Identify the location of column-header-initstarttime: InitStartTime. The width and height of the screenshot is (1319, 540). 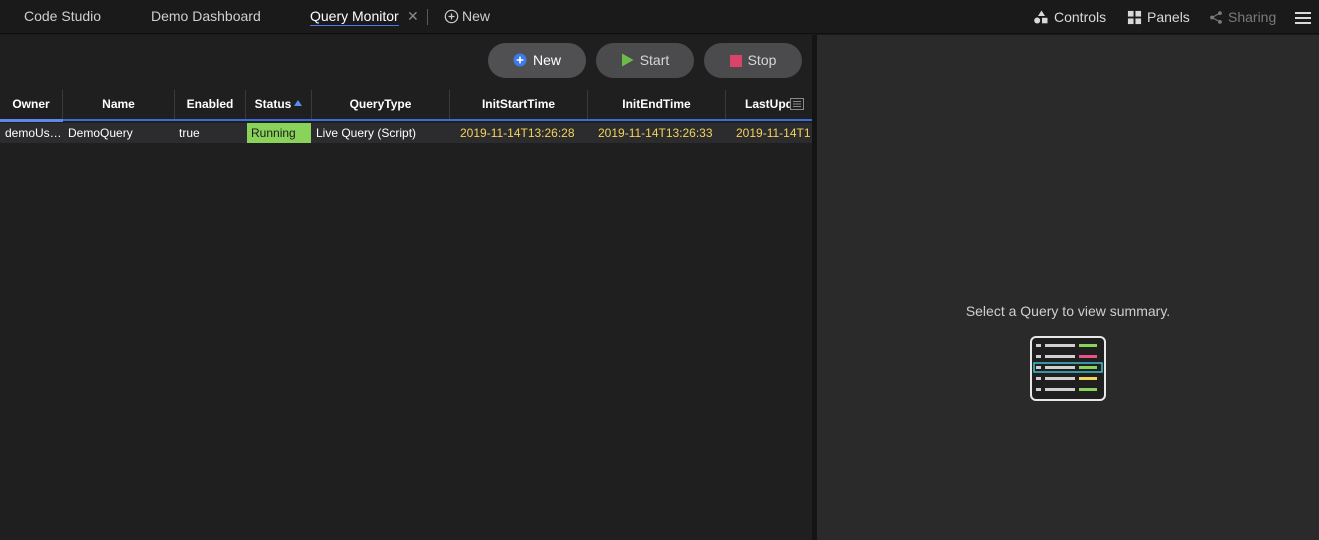
(519, 104).